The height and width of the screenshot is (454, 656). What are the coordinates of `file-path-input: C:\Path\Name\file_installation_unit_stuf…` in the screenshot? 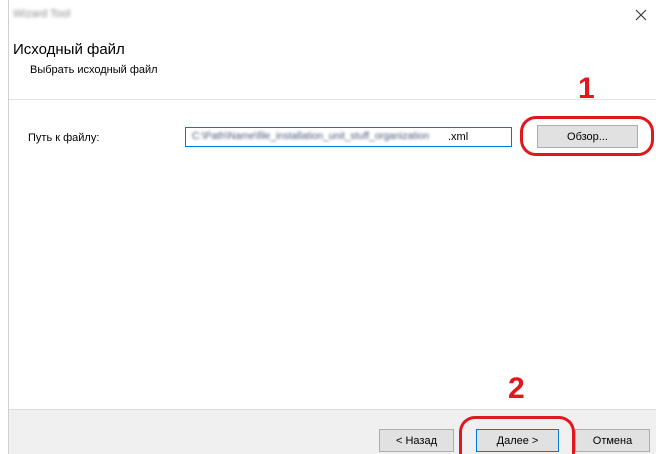 It's located at (348, 137).